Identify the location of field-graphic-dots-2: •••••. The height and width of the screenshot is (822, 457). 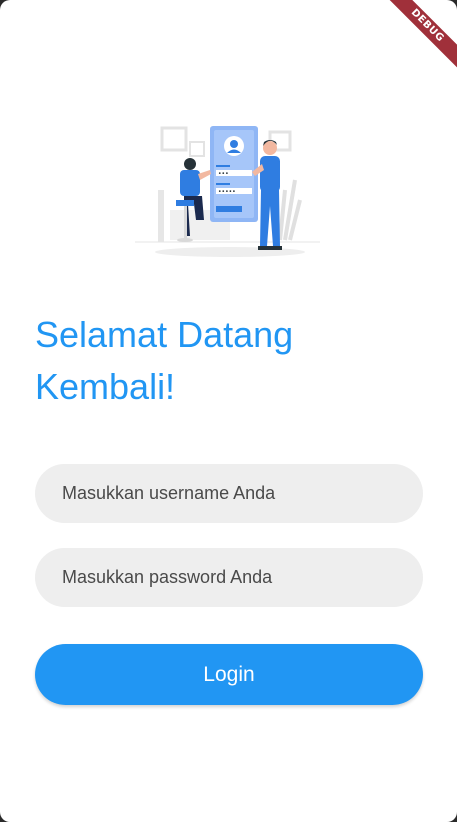
(227, 192).